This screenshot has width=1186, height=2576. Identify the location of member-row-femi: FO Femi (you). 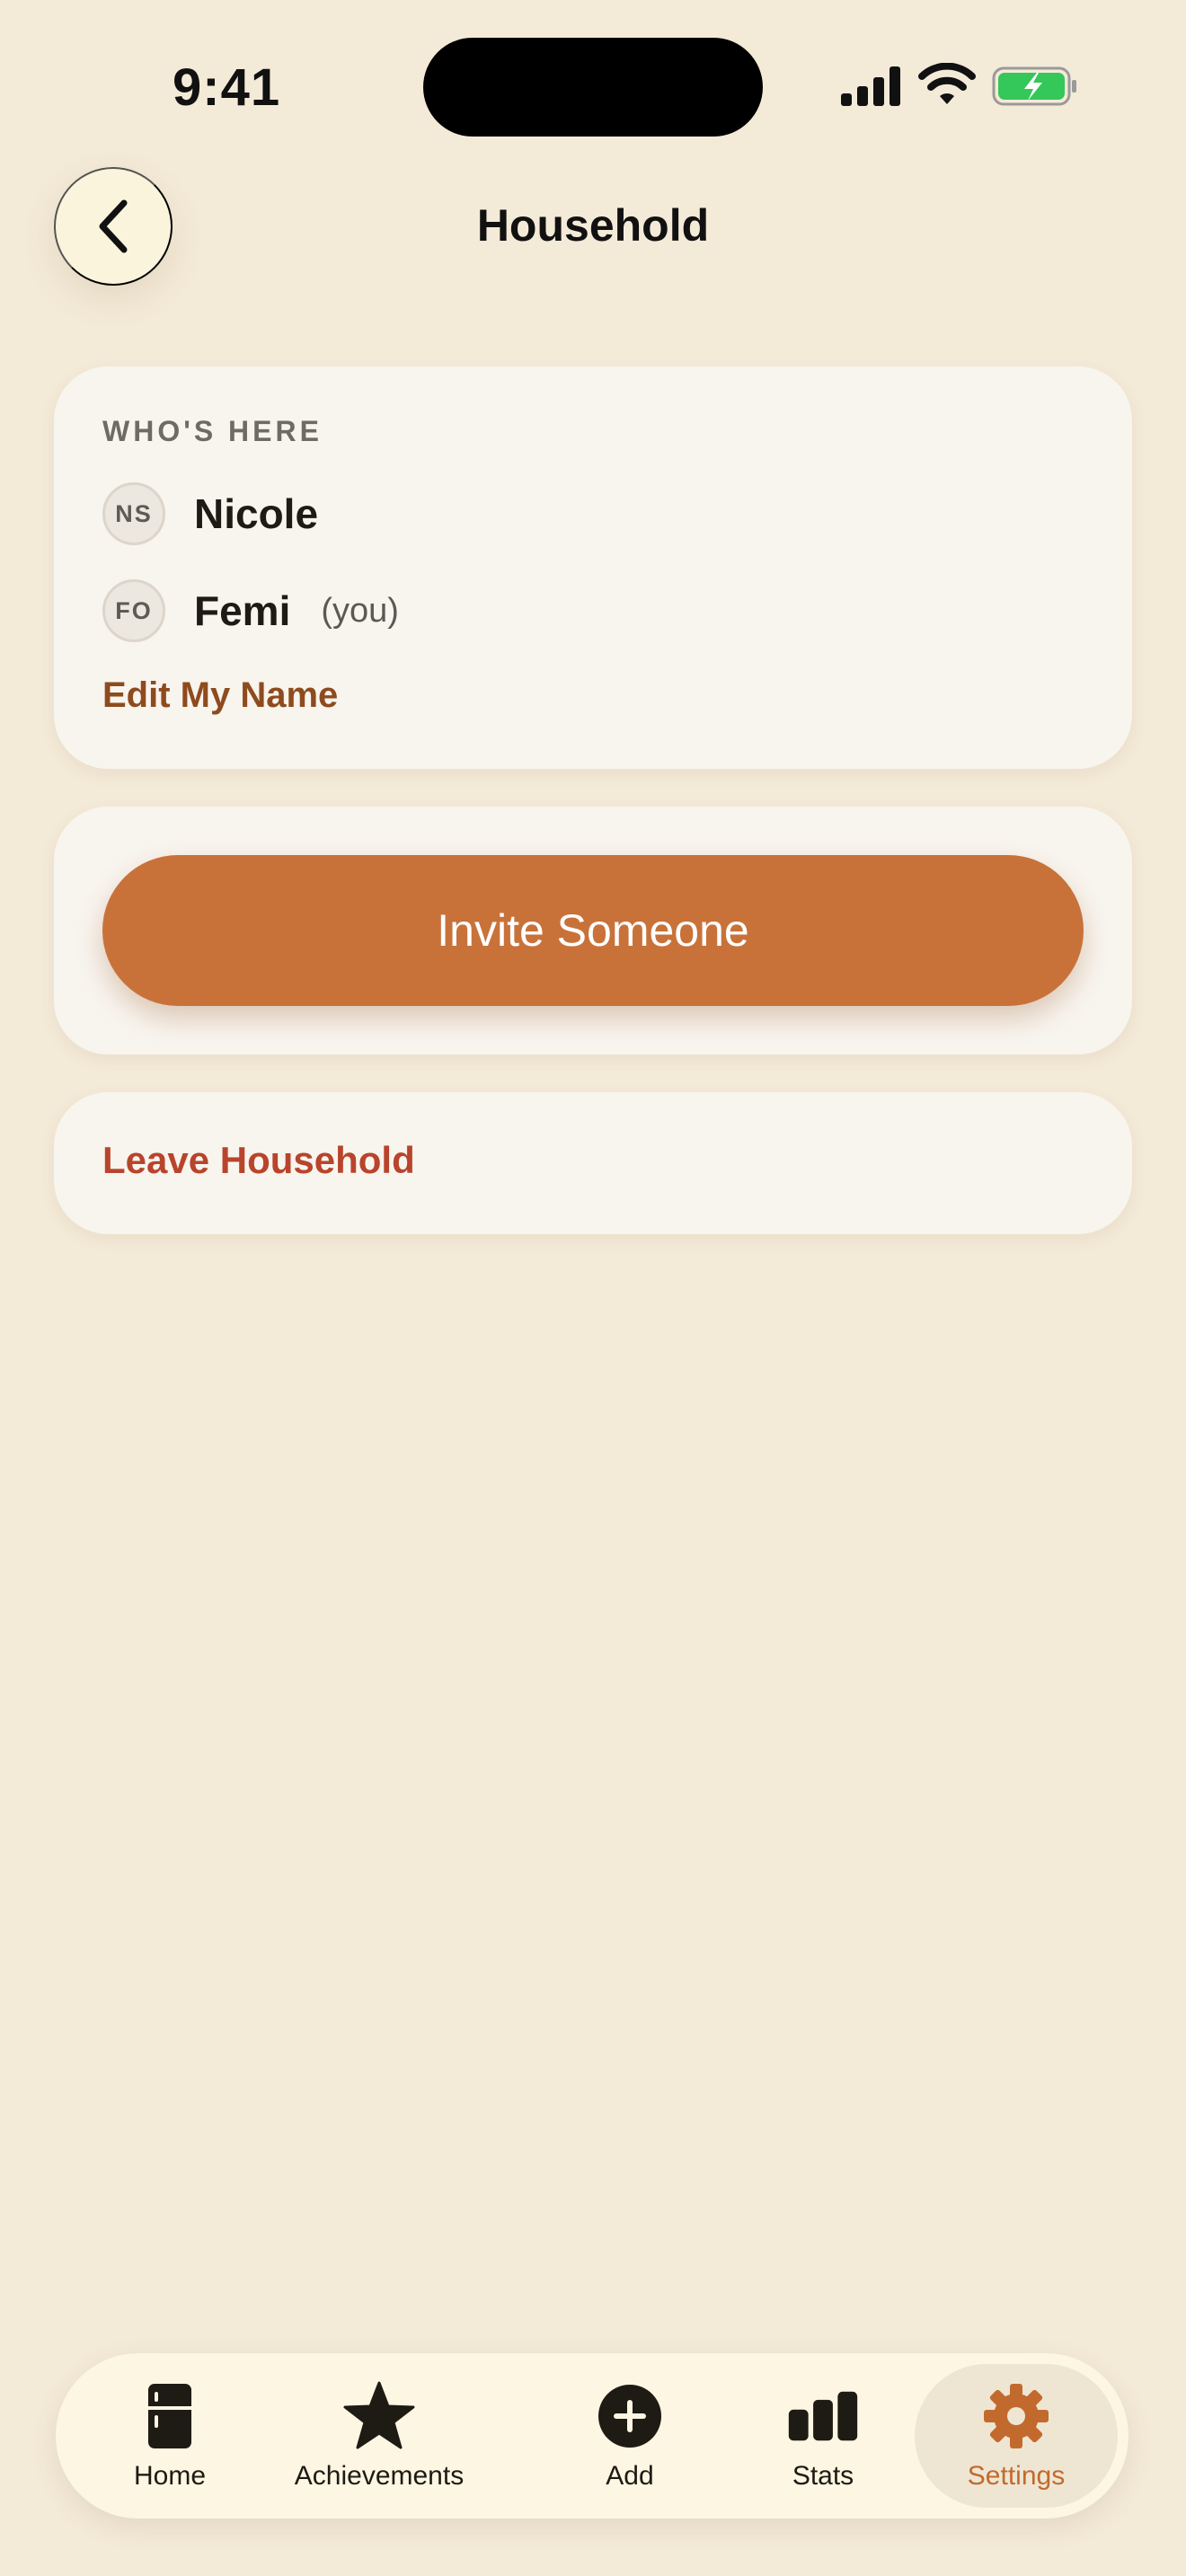
(250, 610).